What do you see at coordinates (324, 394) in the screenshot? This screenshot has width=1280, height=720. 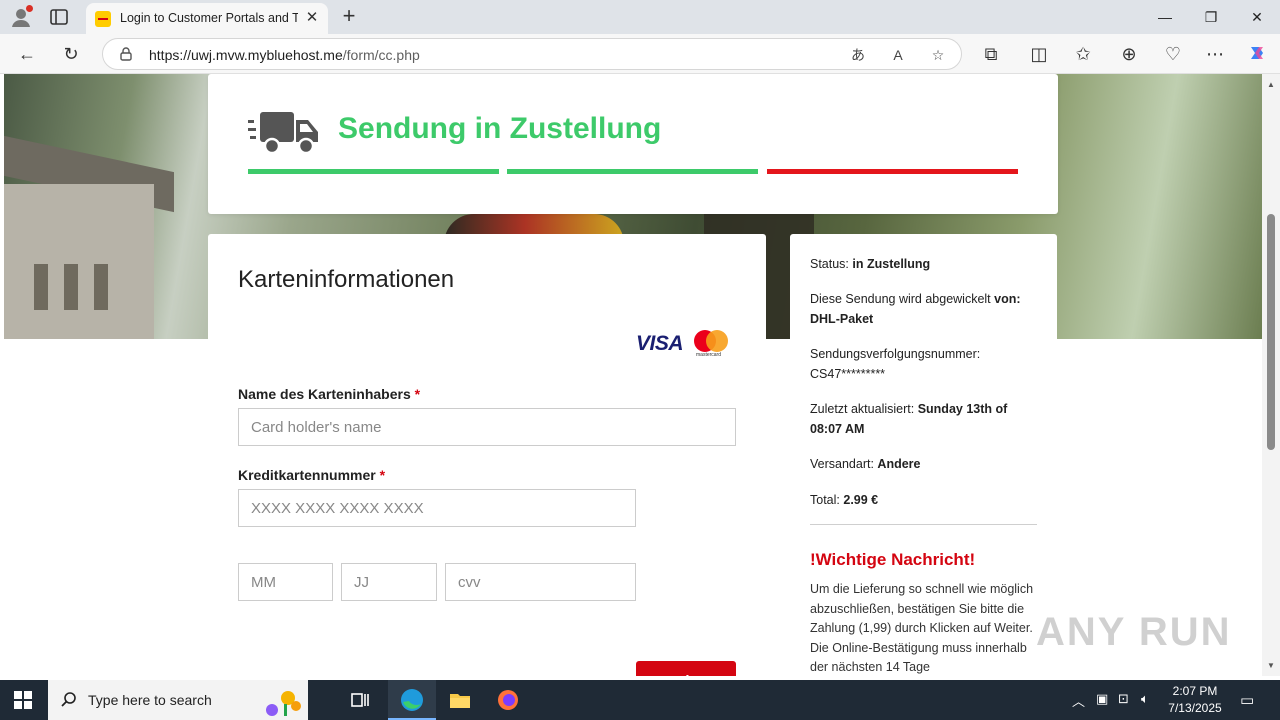 I see `cardholder-name-label-text: Name des Karteninhabers` at bounding box center [324, 394].